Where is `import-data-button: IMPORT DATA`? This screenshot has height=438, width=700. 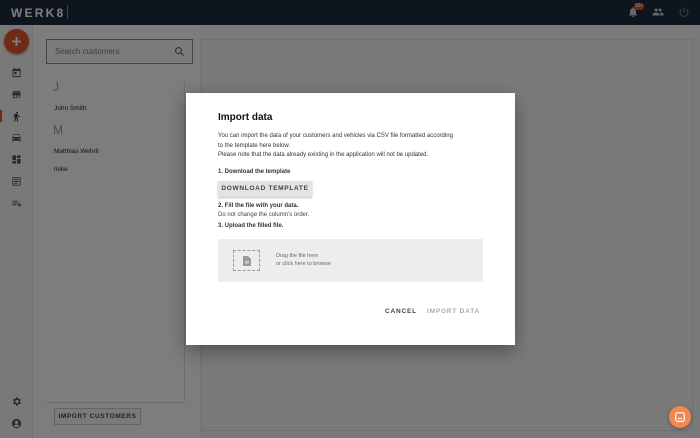
import-data-button: IMPORT DATA is located at coordinates (453, 311).